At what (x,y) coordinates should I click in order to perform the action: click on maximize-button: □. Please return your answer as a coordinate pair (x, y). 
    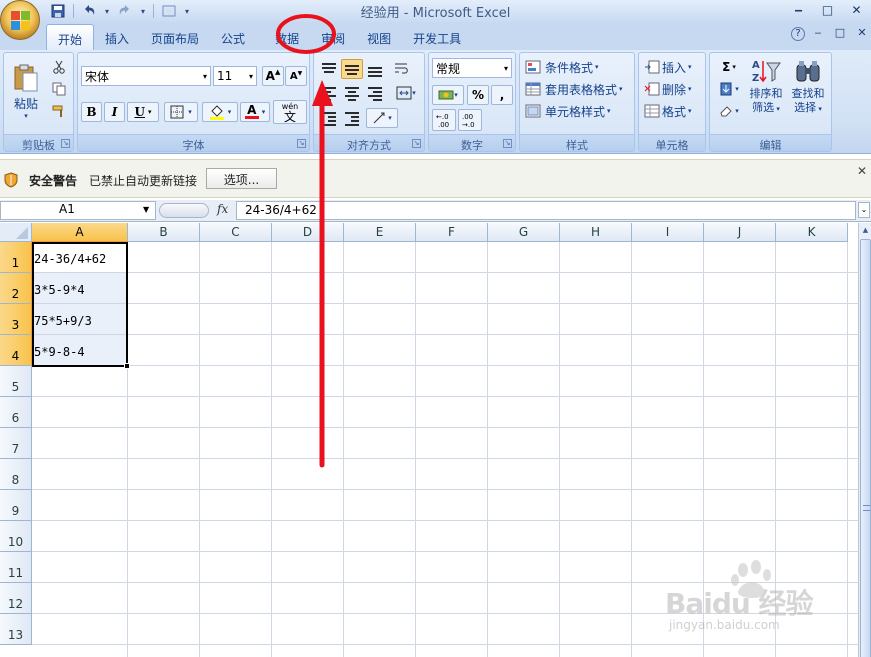
    Looking at the image, I should click on (827, 10).